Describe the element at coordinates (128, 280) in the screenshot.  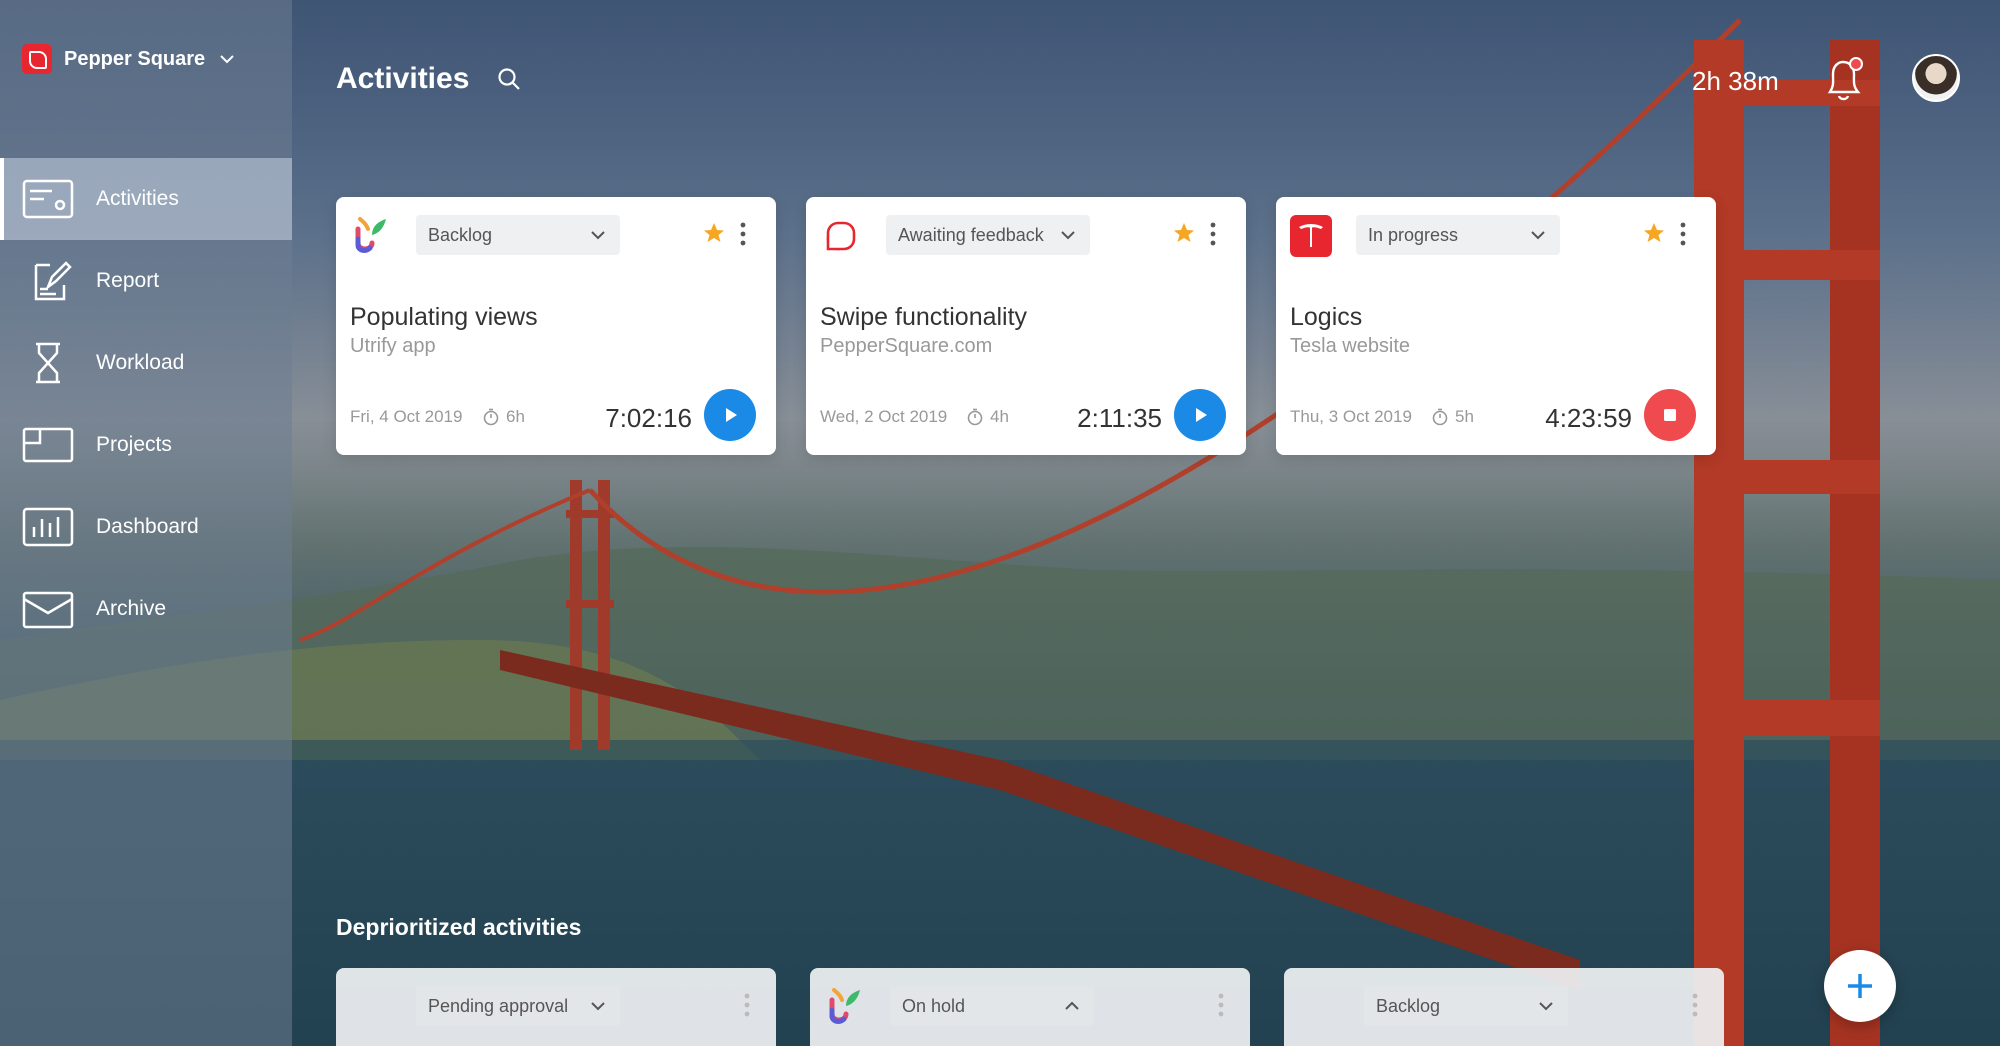
I see `sidebar-item-label: Report` at that location.